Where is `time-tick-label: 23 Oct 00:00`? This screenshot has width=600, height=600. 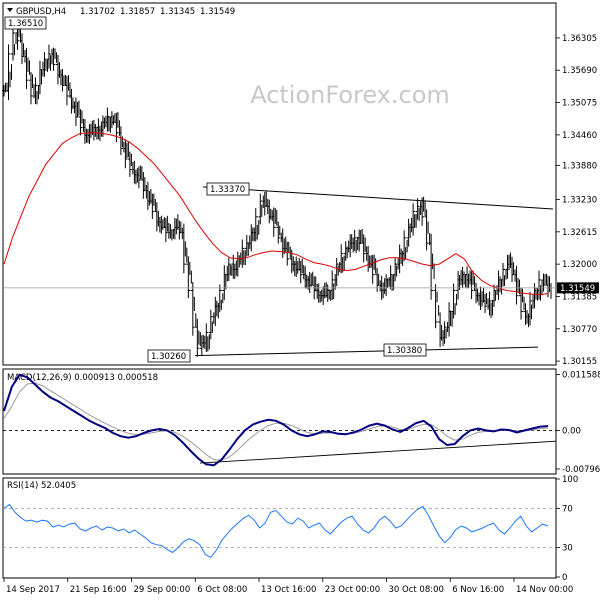
time-tick-label: 23 Oct 00:00 is located at coordinates (352, 590).